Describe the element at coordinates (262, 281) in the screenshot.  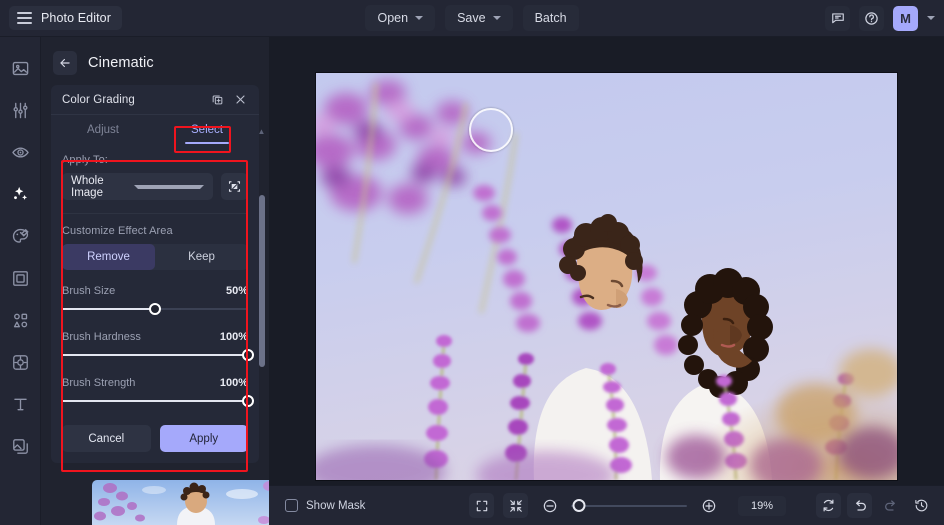
I see `panel-scrollbar` at that location.